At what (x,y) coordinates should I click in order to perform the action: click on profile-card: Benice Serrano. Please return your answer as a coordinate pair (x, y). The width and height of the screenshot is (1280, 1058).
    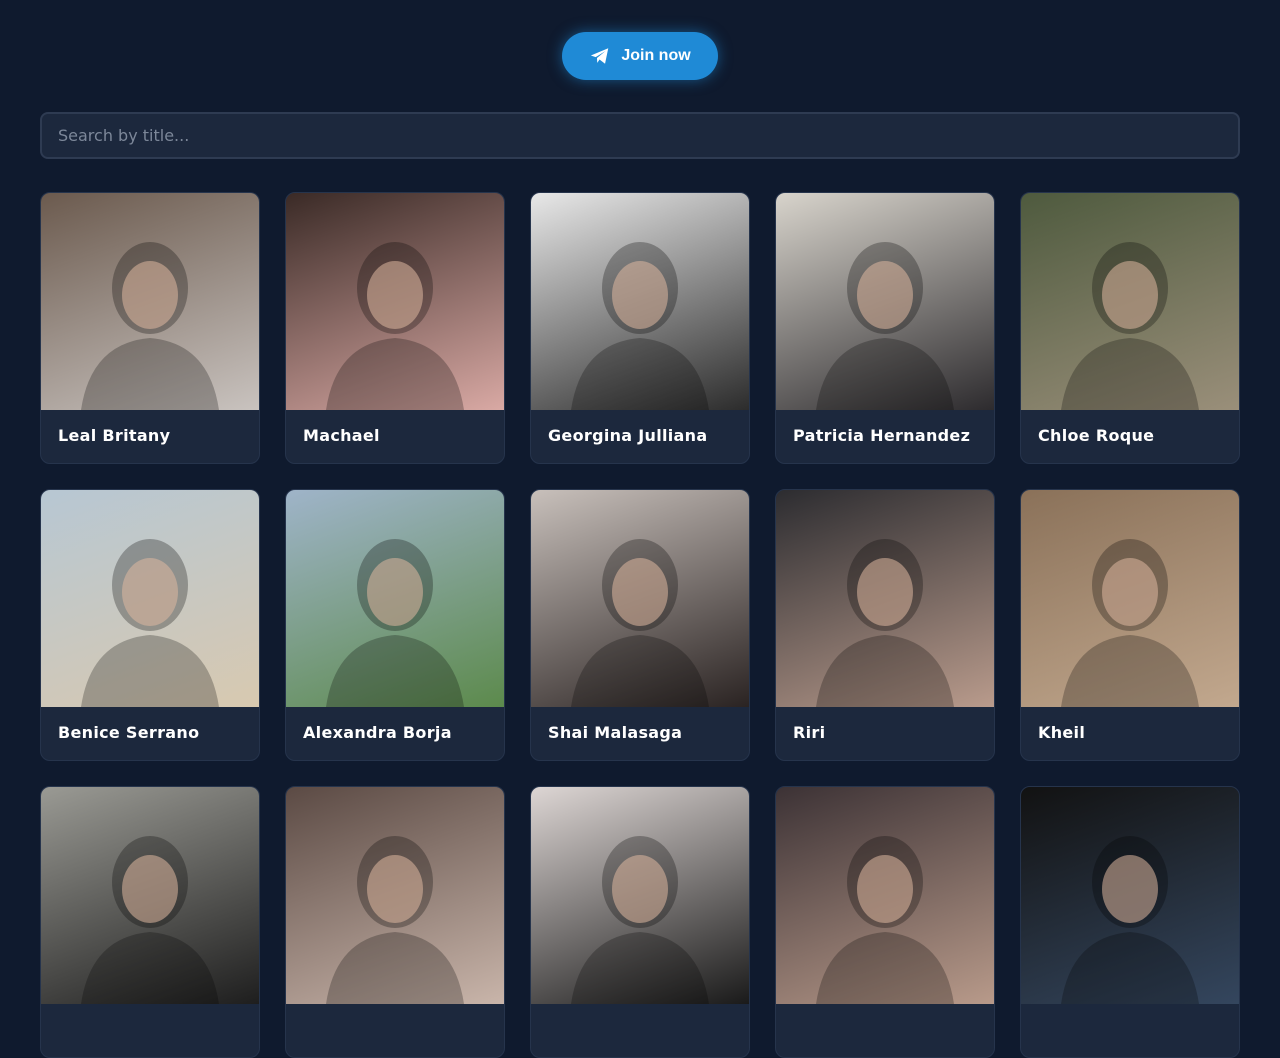
    Looking at the image, I should click on (150, 625).